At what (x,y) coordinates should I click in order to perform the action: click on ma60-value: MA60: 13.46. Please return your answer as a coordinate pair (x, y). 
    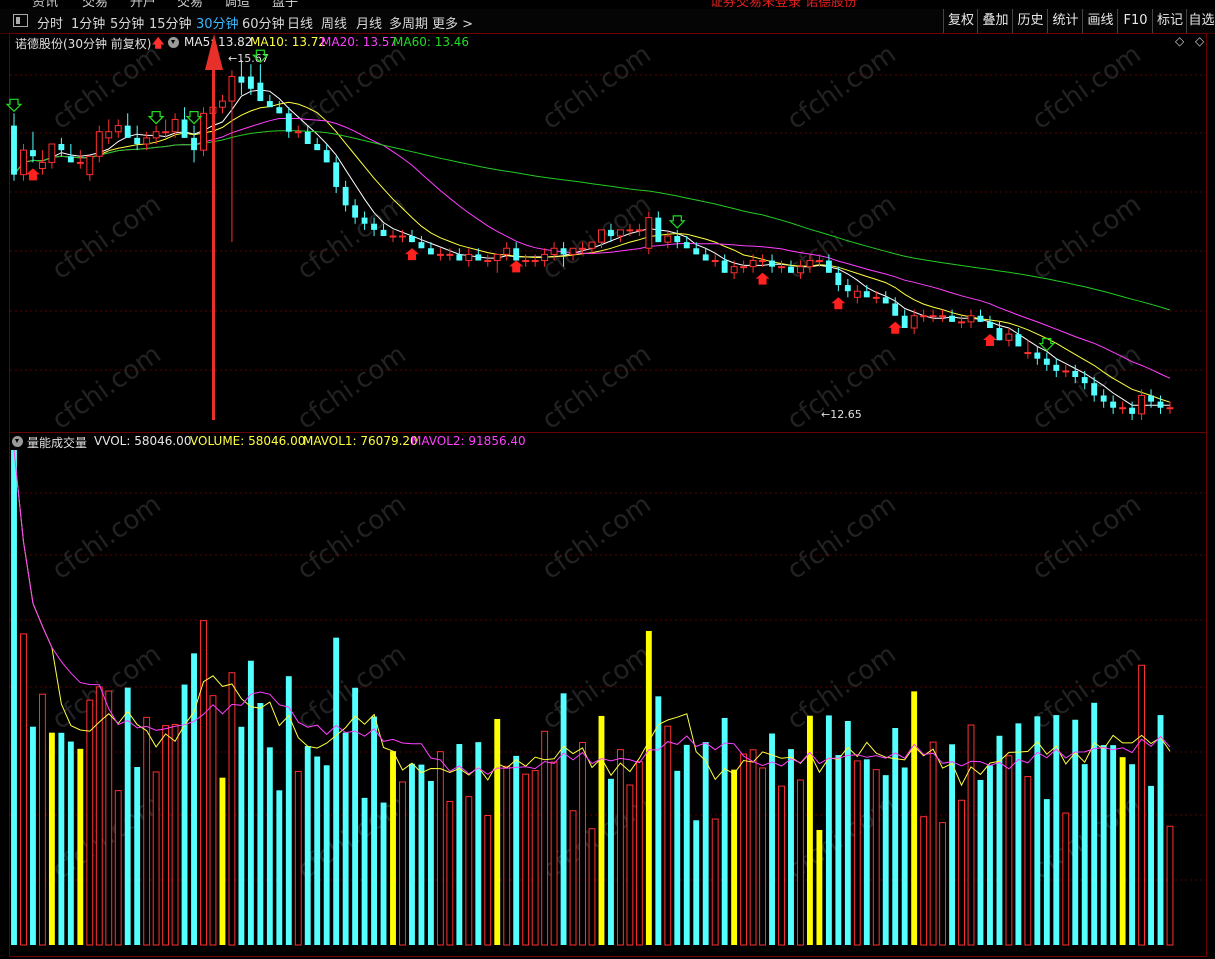
    Looking at the image, I should click on (431, 42).